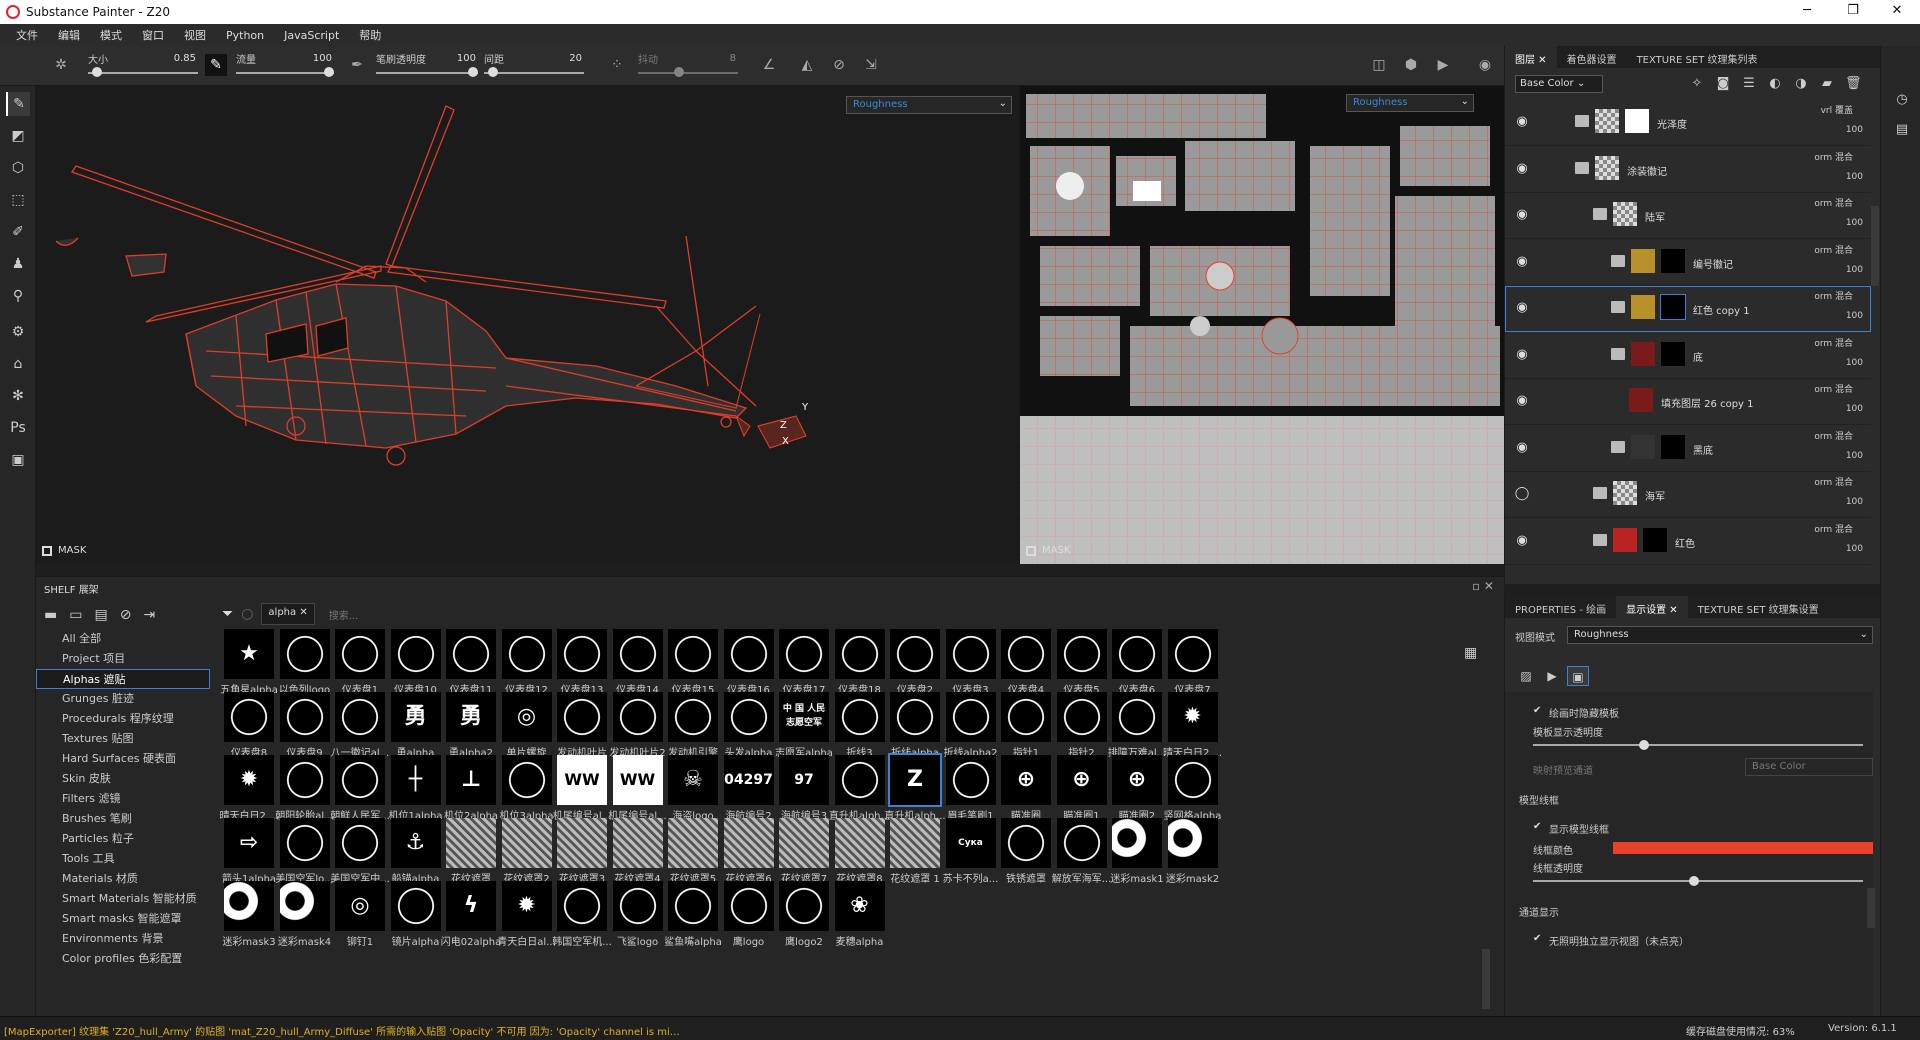 Image resolution: width=1920 pixels, height=1040 pixels. What do you see at coordinates (250, 919) in the screenshot?
I see `asset-tile: 迷彩mask3` at bounding box center [250, 919].